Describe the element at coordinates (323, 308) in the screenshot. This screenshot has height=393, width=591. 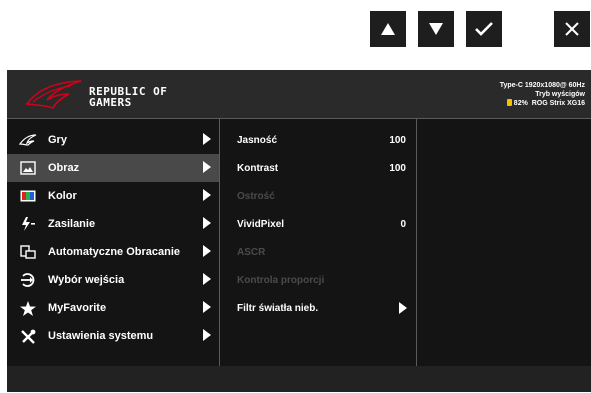
I see `setting-filtr-swiatla-nieb: Filtr światła nieb.` at that location.